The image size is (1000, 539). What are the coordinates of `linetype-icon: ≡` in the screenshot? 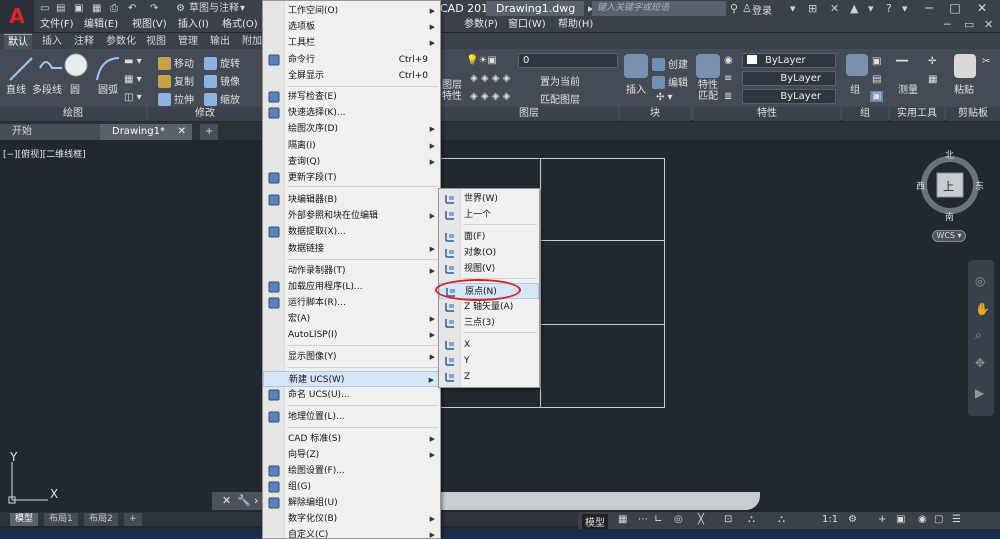 It's located at (728, 78).